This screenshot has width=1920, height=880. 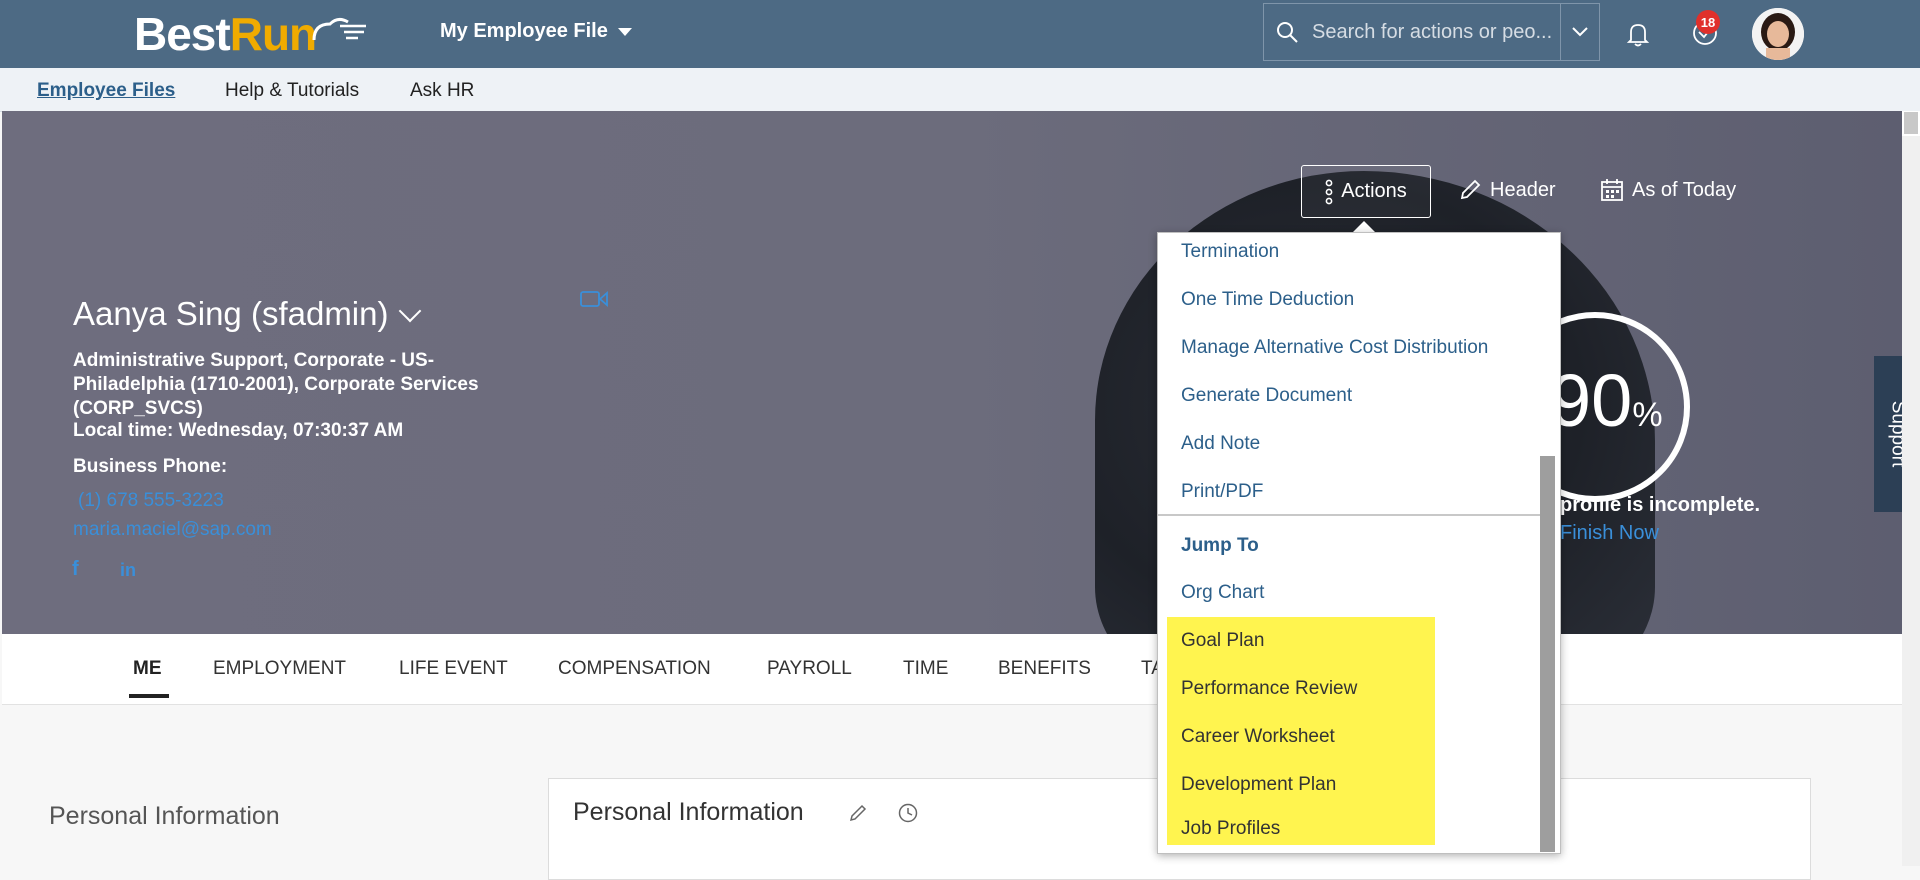 What do you see at coordinates (1638, 36) in the screenshot?
I see `bell-icon` at bounding box center [1638, 36].